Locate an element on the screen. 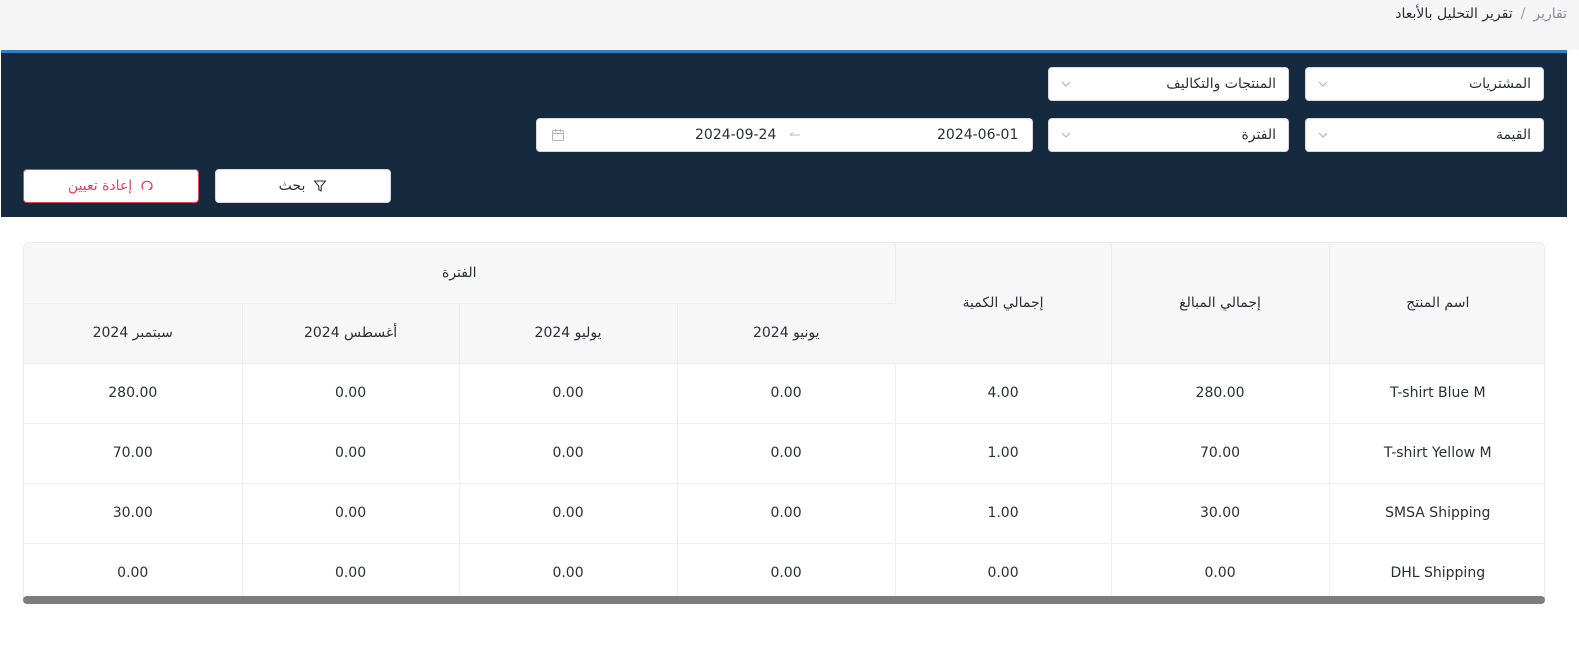 The image size is (1579, 654). cell-product: T-shirt Yellow M is located at coordinates (1436, 453).